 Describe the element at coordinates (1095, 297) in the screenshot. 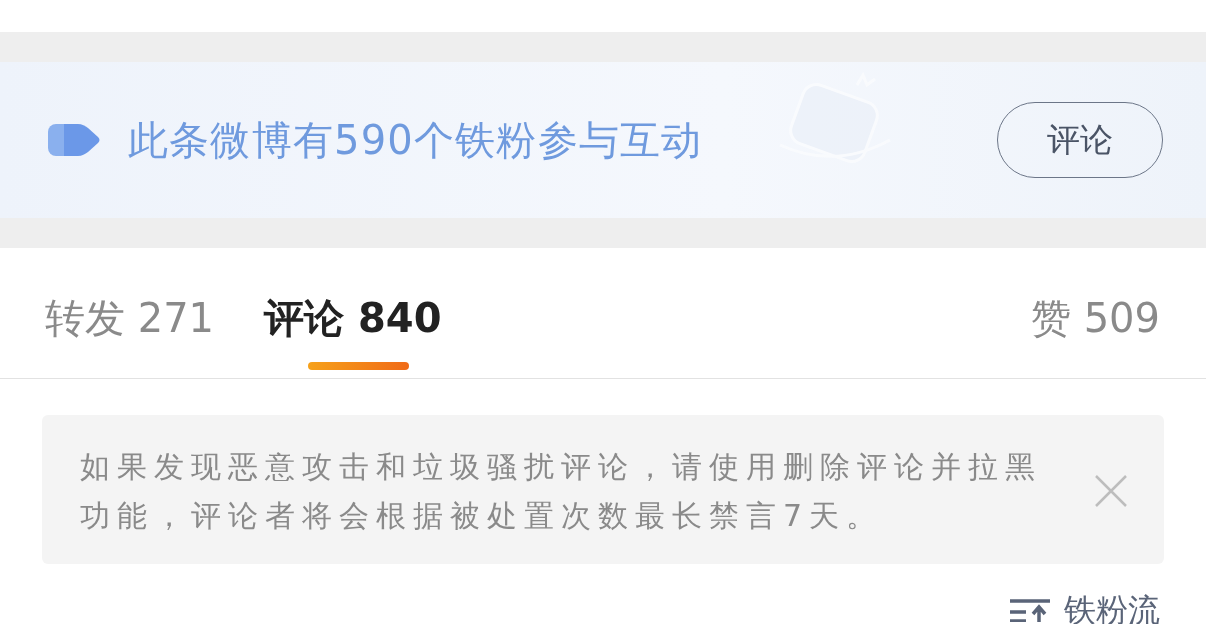

I see `tab: 赞 509` at that location.